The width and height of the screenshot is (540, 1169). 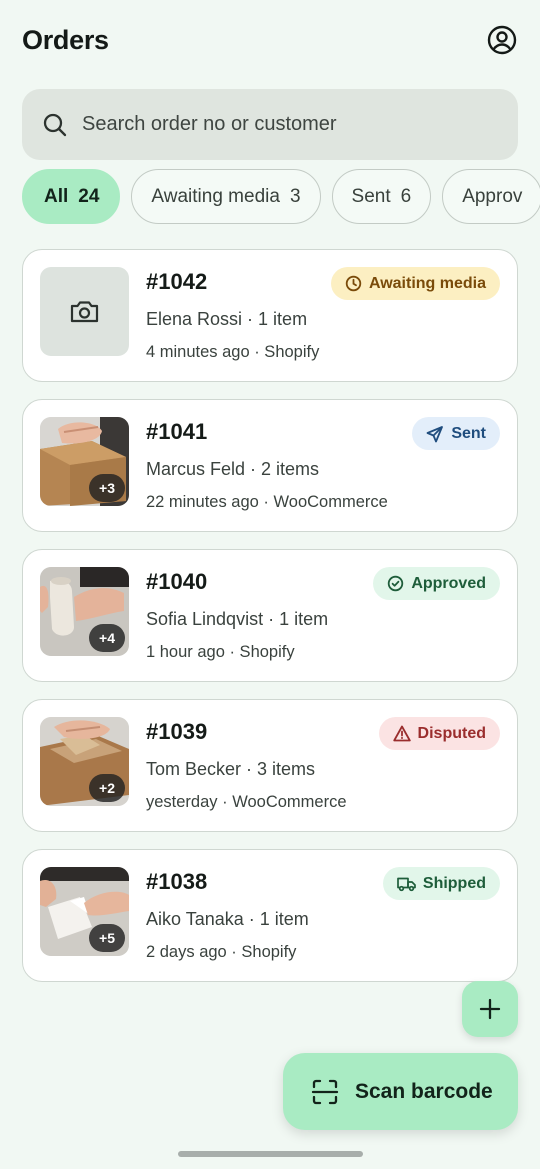 I want to click on status-badge: Approved, so click(x=436, y=583).